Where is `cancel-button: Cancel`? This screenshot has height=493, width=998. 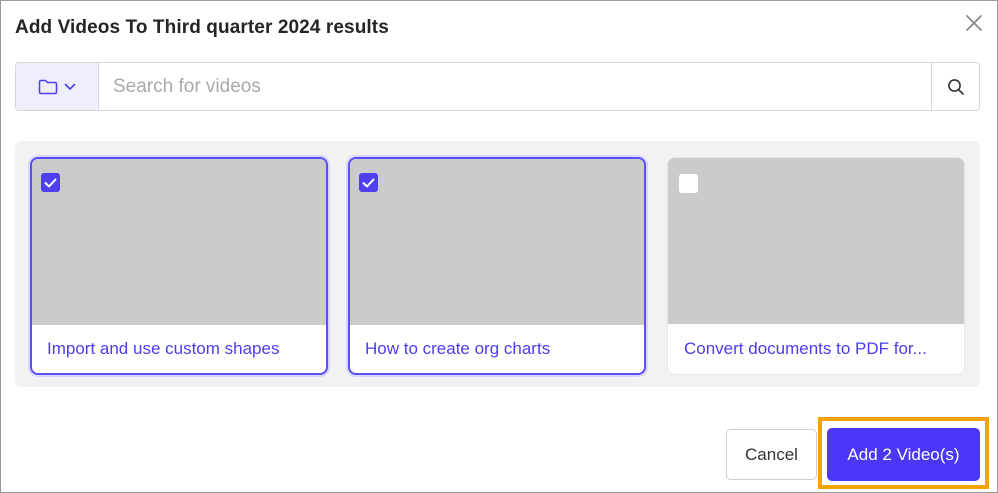 cancel-button: Cancel is located at coordinates (771, 454).